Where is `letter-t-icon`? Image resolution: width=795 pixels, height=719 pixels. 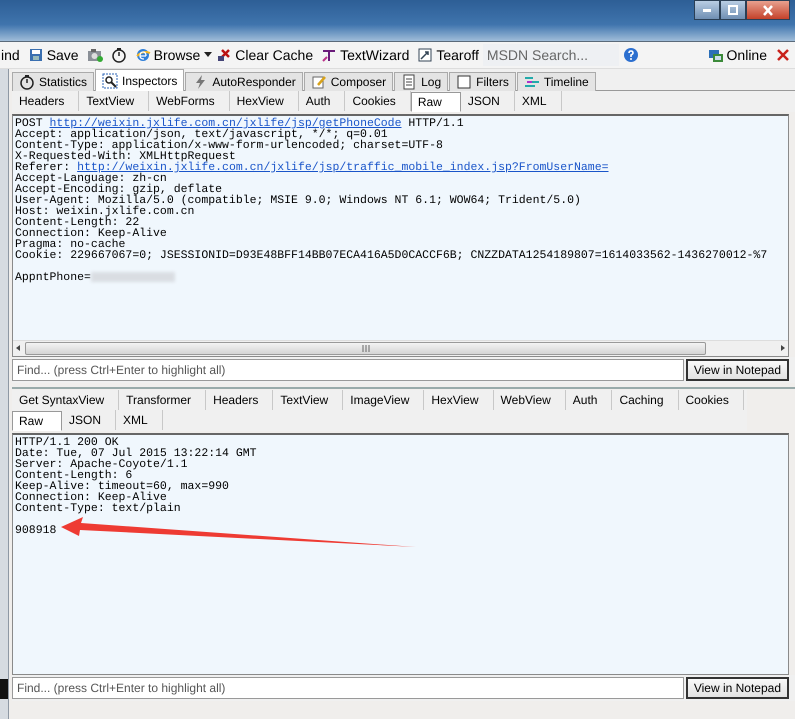
letter-t-icon is located at coordinates (329, 55).